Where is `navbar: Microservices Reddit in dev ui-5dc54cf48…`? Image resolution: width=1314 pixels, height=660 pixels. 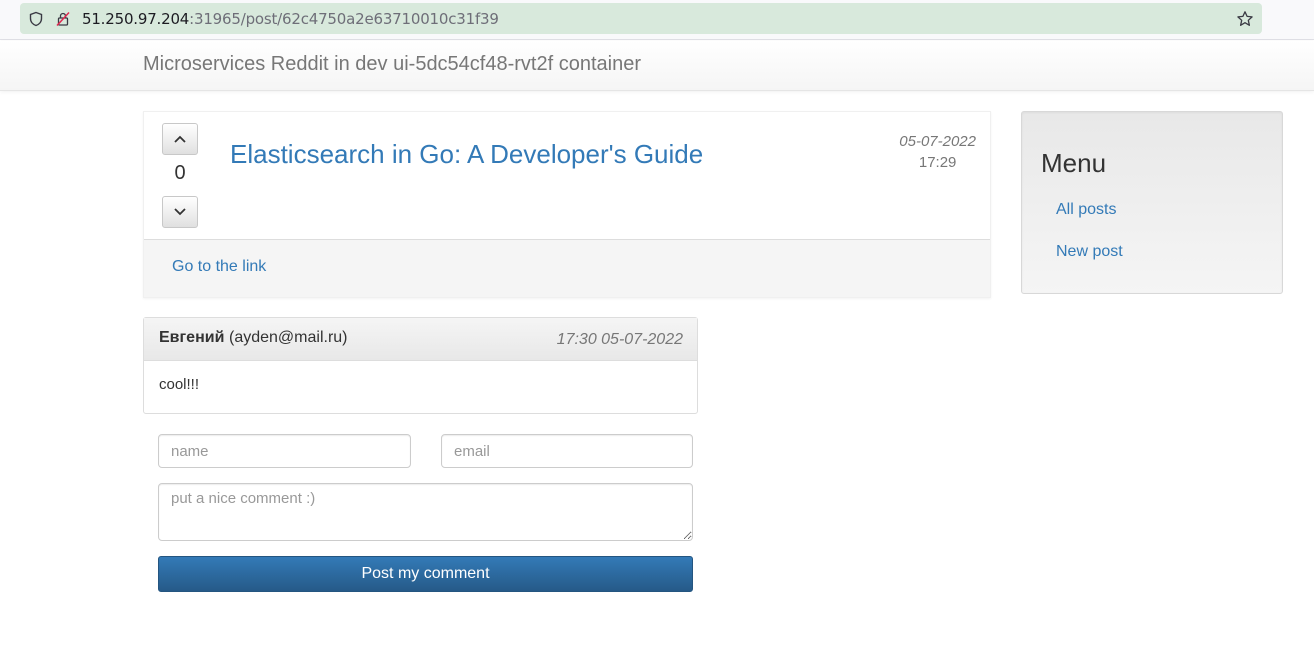
navbar: Microservices Reddit in dev ui-5dc54cf48… is located at coordinates (657, 66).